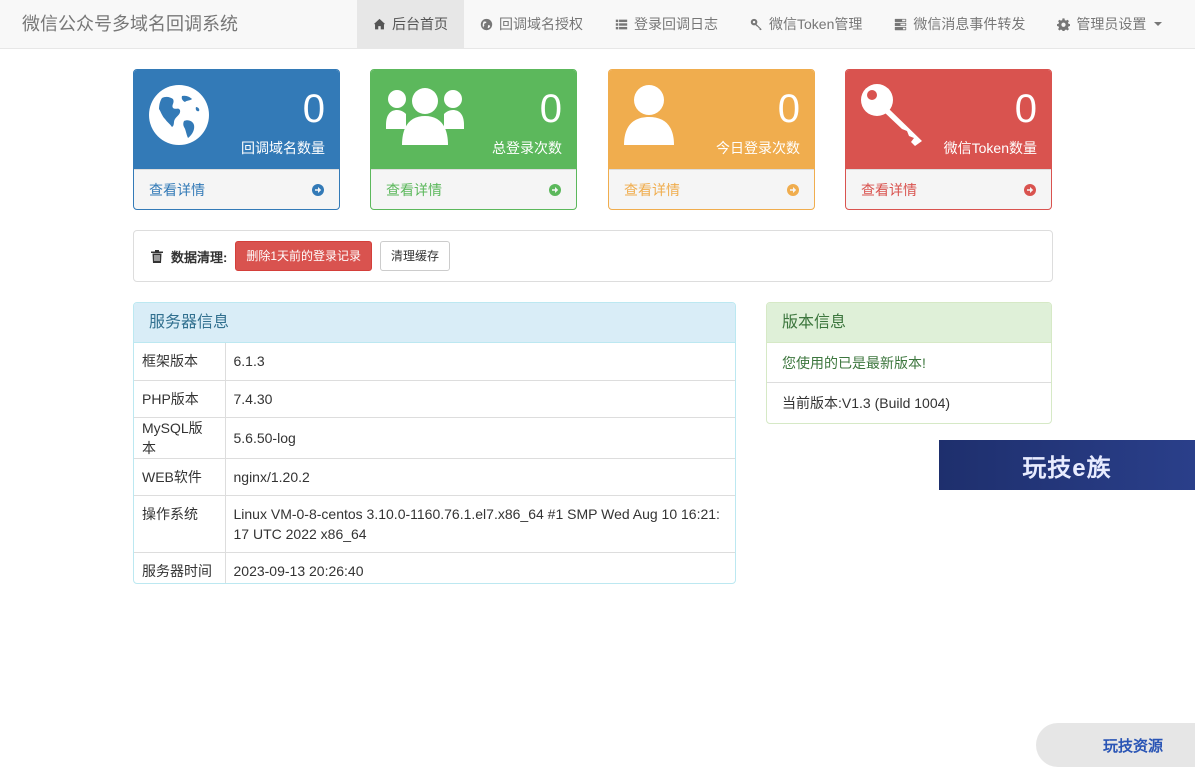 This screenshot has width=1195, height=778. I want to click on nav-item-domain-auth: 回调域名授权, so click(531, 24).